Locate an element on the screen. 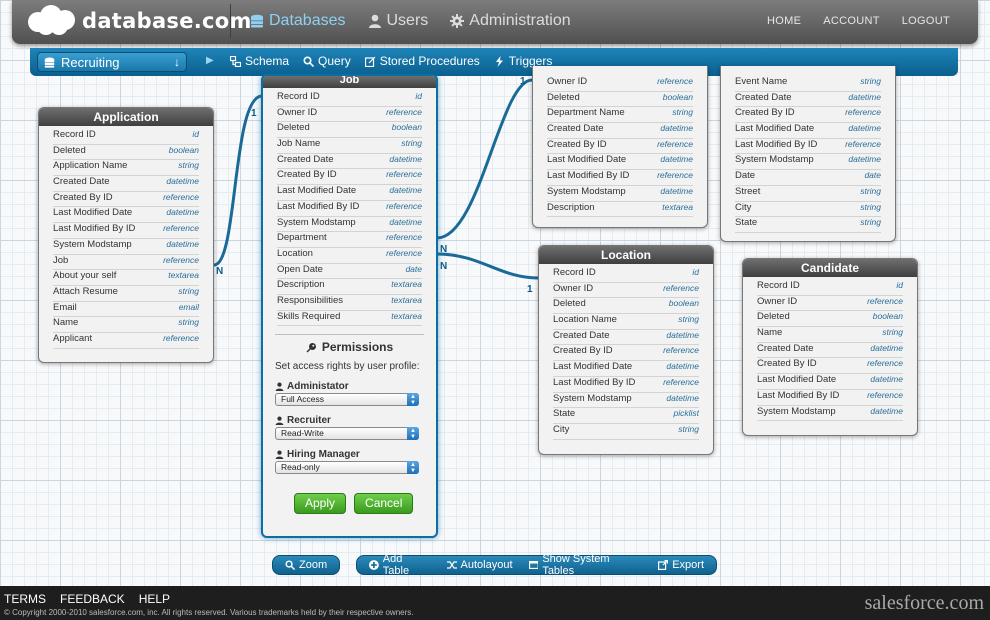  field-row: Date date is located at coordinates (808, 178).